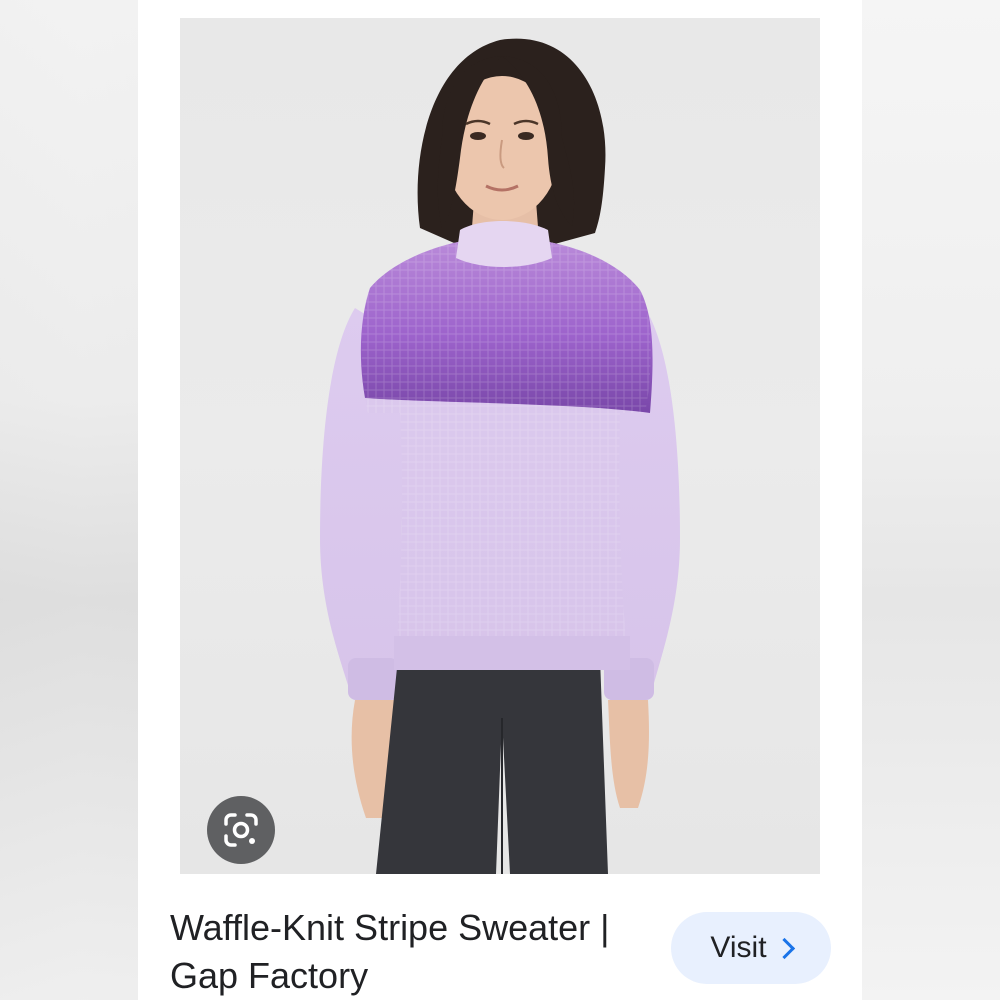 The image size is (1000, 1000). What do you see at coordinates (931, 500) in the screenshot?
I see `background-right-blur` at bounding box center [931, 500].